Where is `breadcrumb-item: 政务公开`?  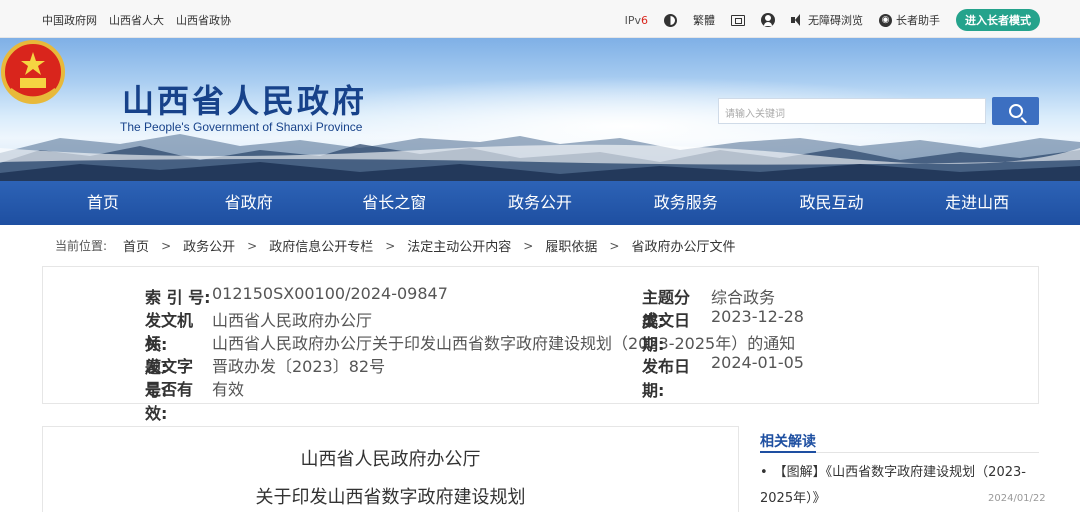 breadcrumb-item: 政务公开 is located at coordinates (209, 245).